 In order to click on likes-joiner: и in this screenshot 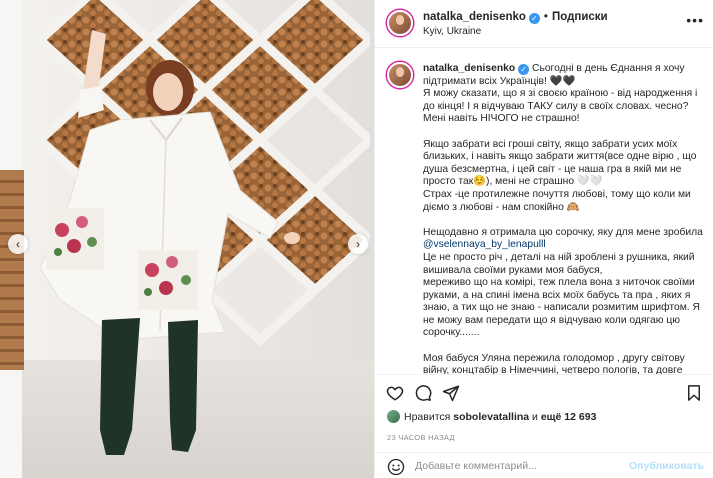, I will do `click(535, 417)`.